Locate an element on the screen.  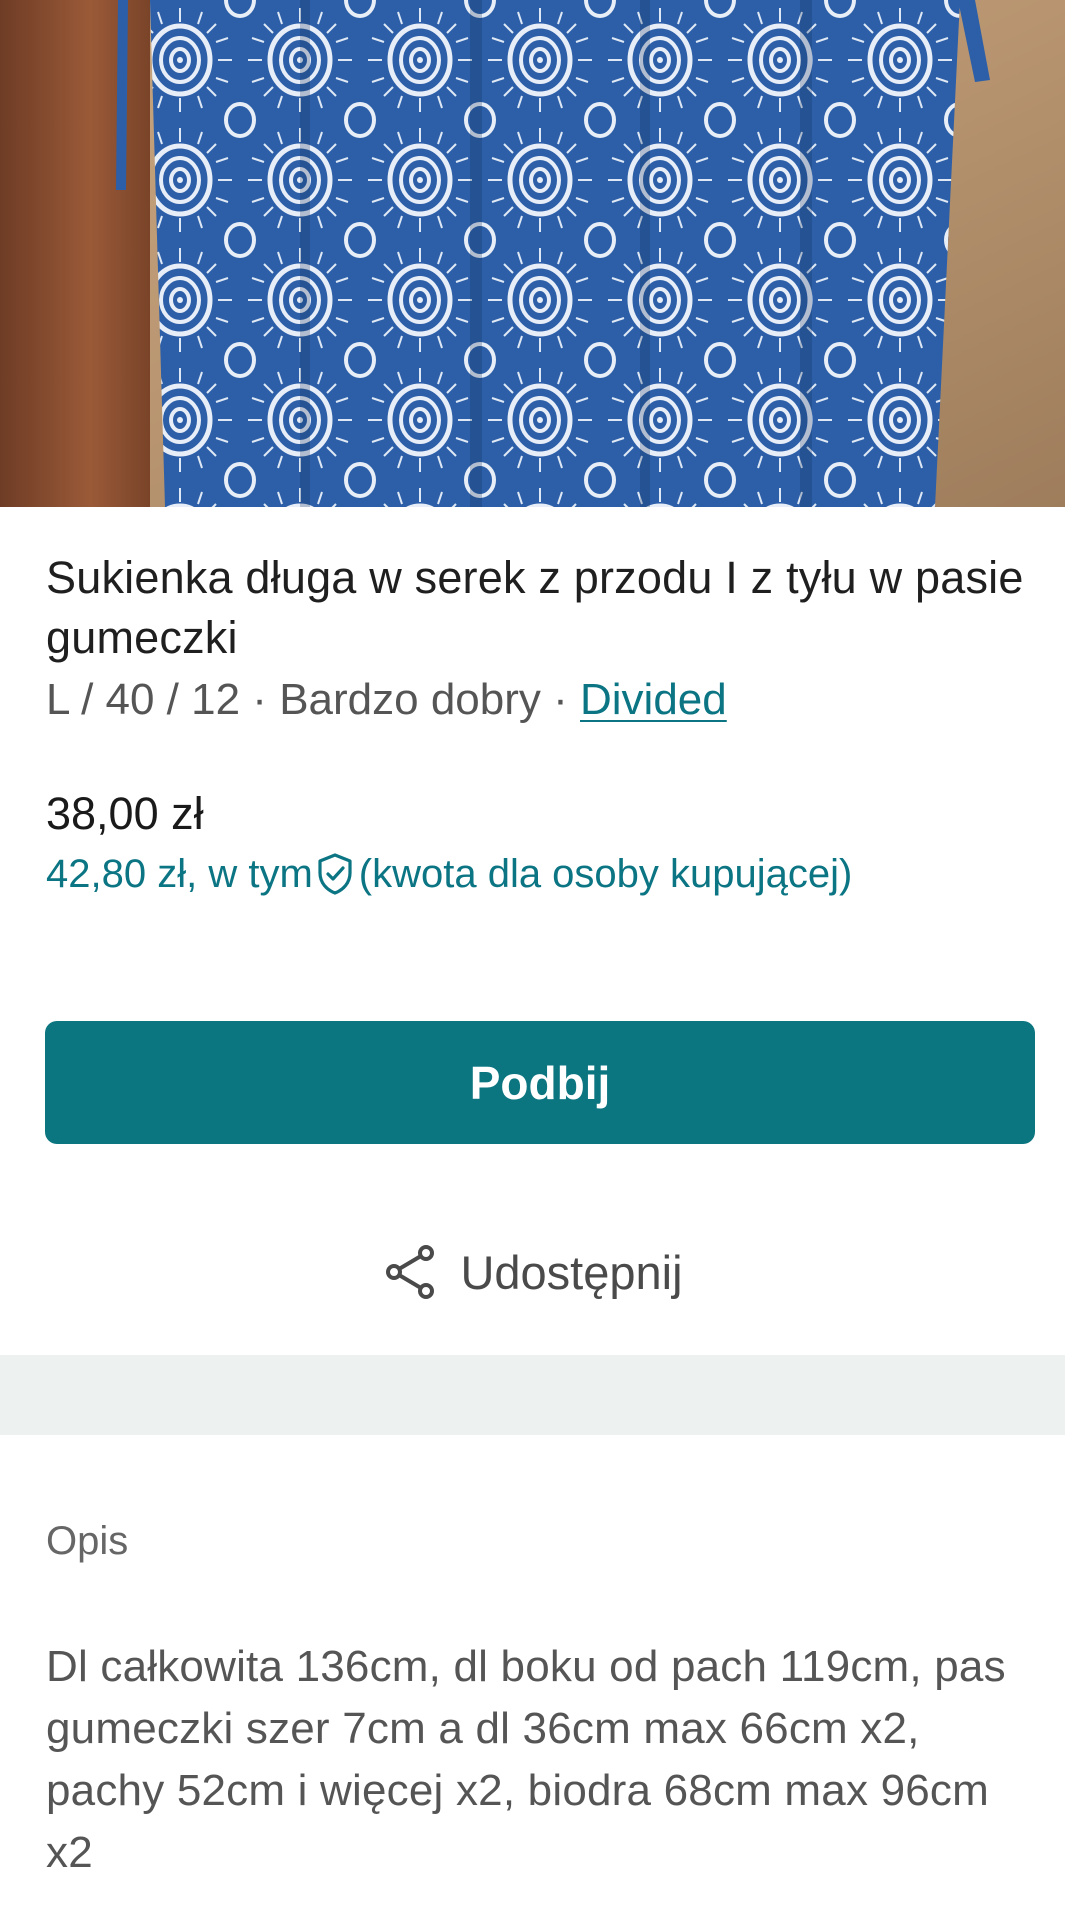
share-icon is located at coordinates (411, 1272).